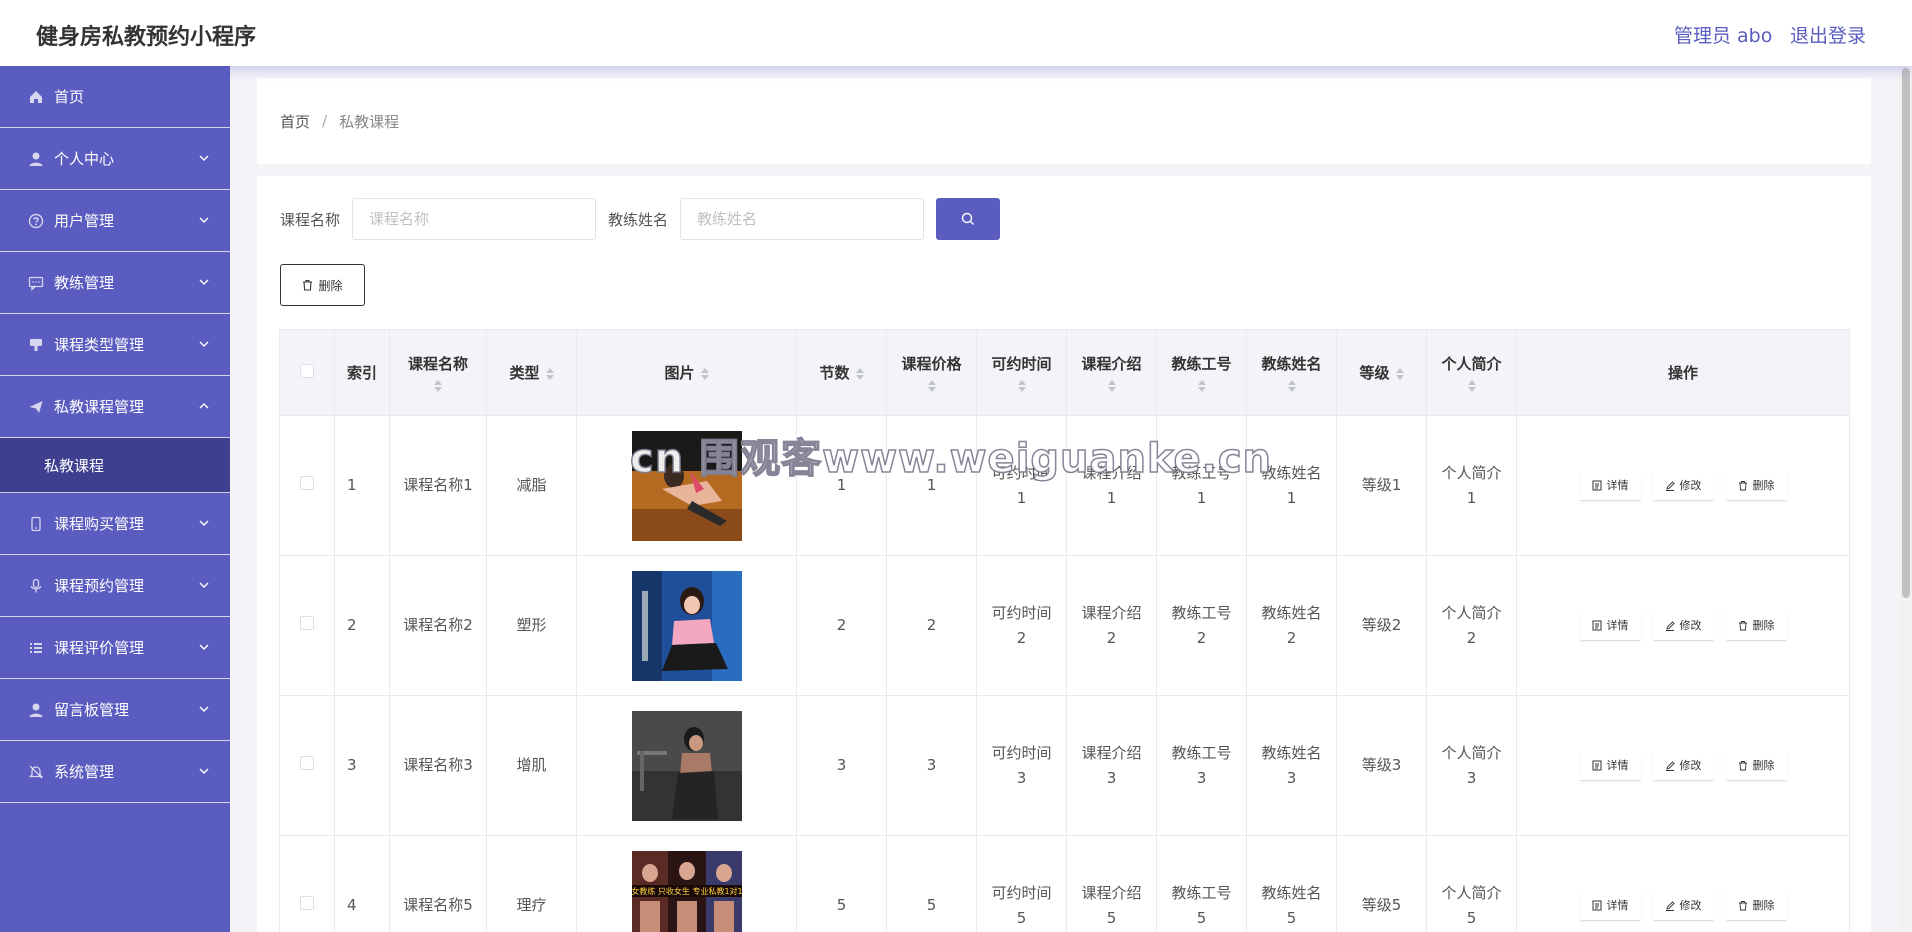  Describe the element at coordinates (931, 765) in the screenshot. I see `cell-price: 3` at that location.